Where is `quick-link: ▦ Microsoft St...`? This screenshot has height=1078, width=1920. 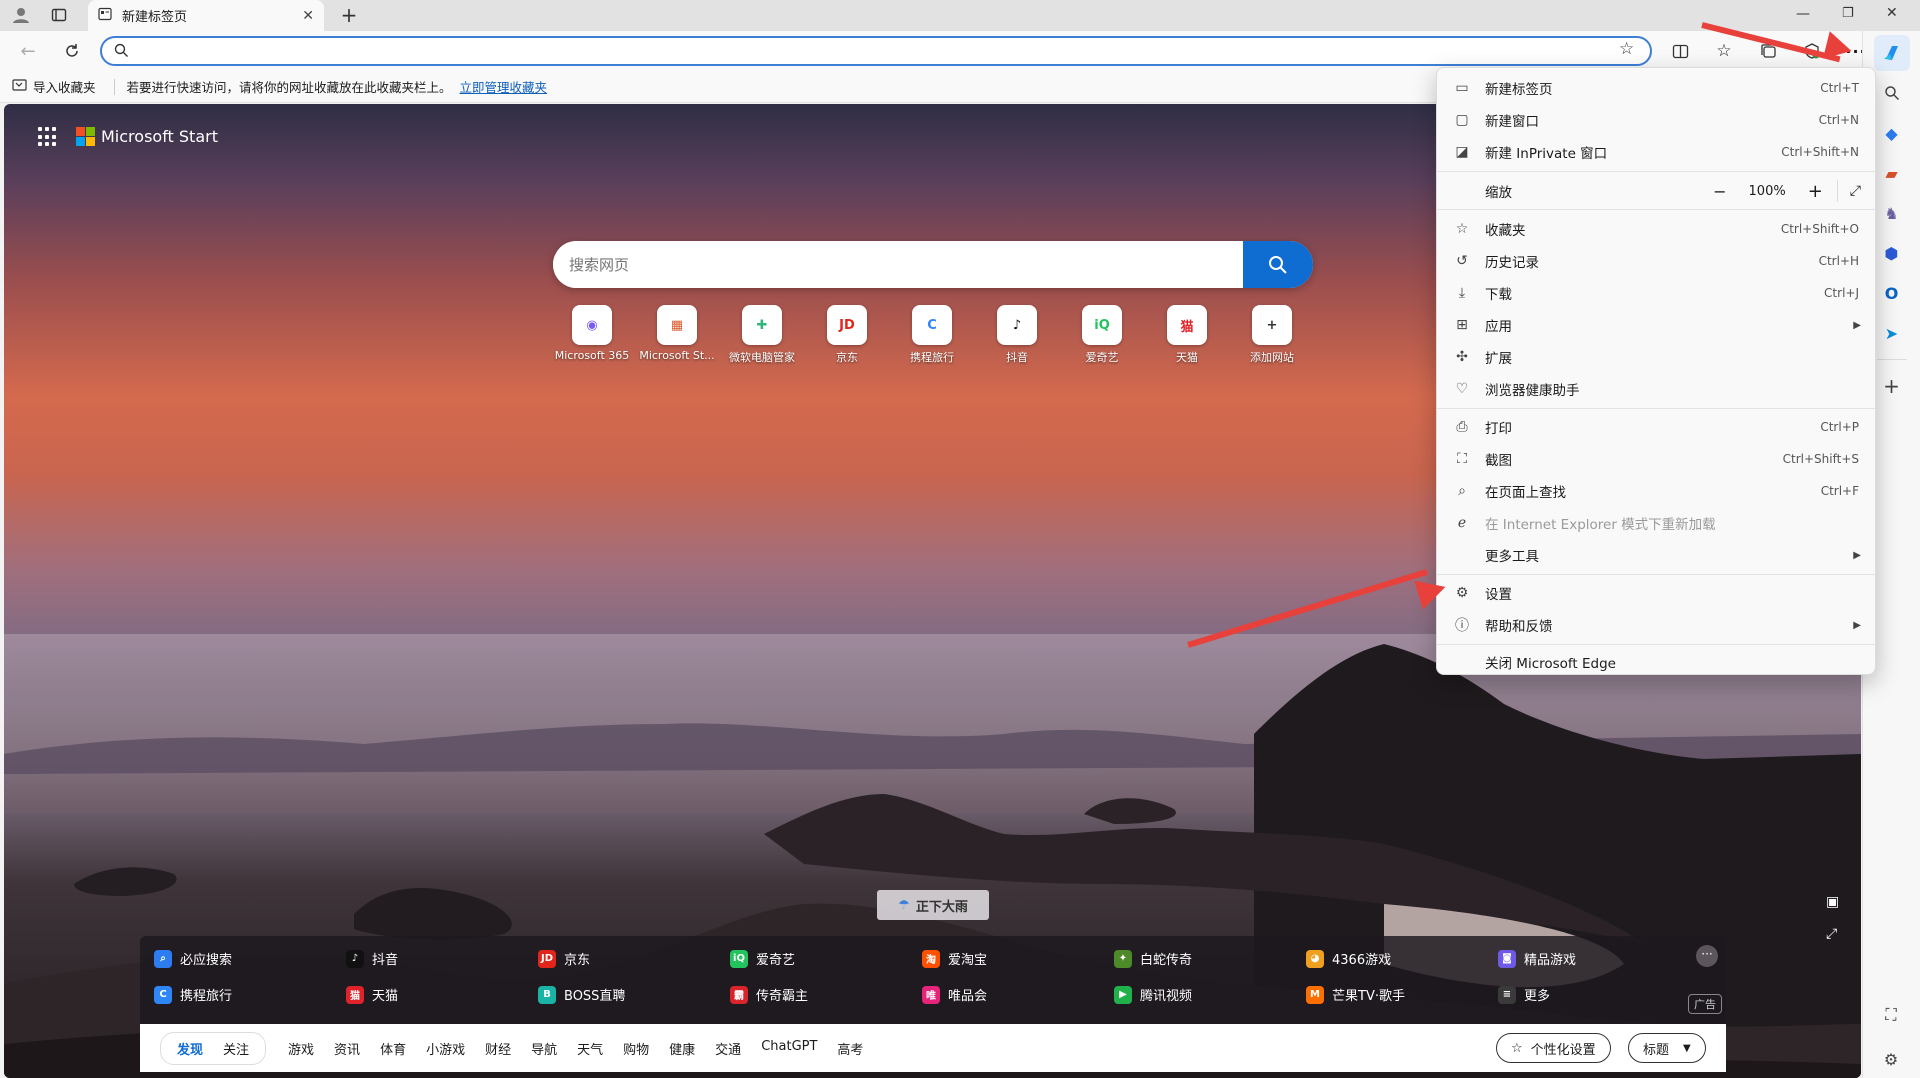 quick-link: ▦ Microsoft St... is located at coordinates (677, 335).